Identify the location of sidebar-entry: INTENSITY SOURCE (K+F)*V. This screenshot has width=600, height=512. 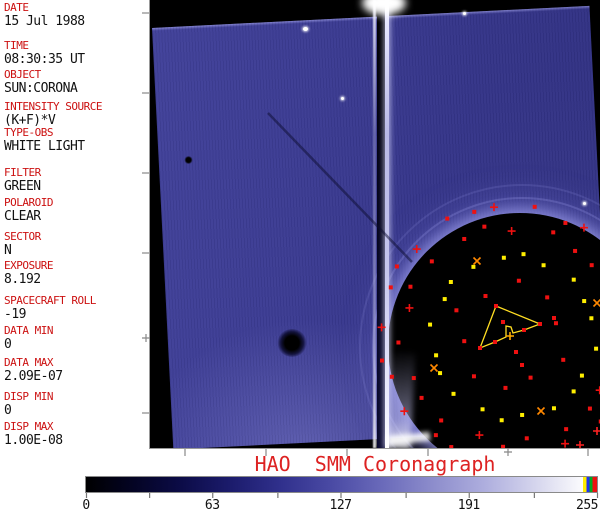
(53, 114).